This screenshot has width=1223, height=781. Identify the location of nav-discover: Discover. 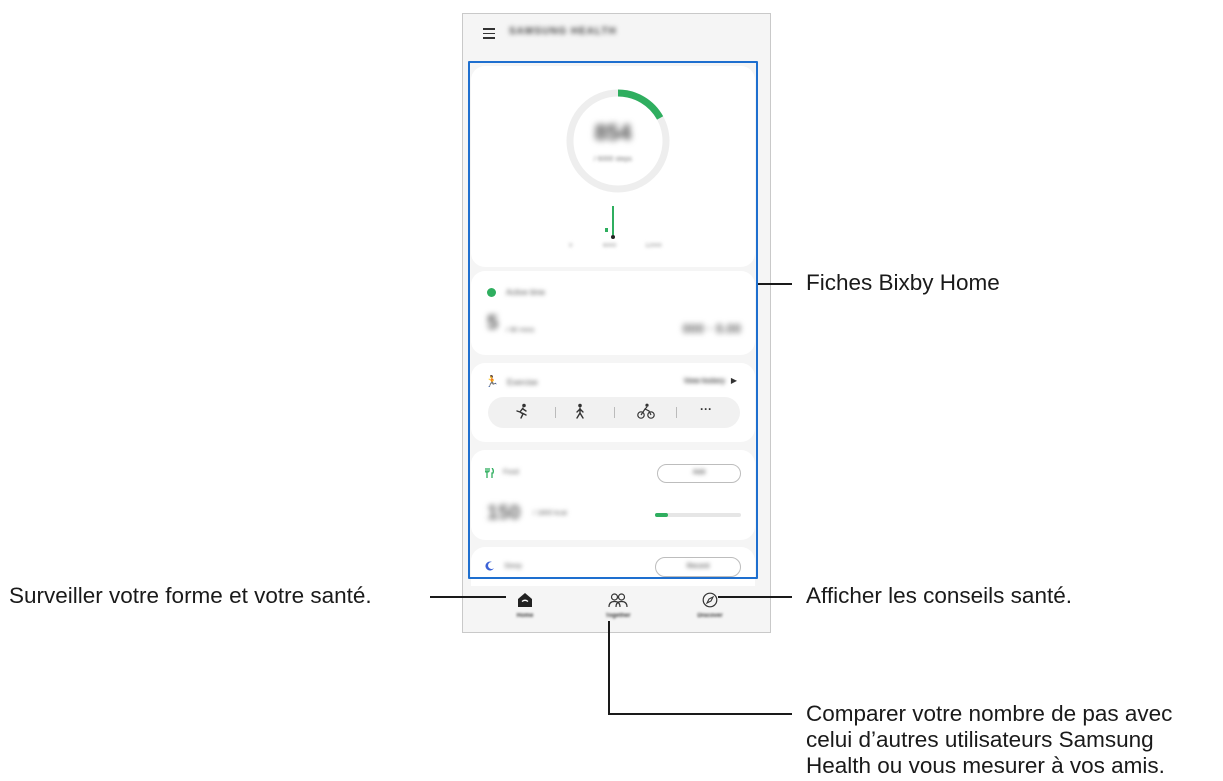
(710, 604).